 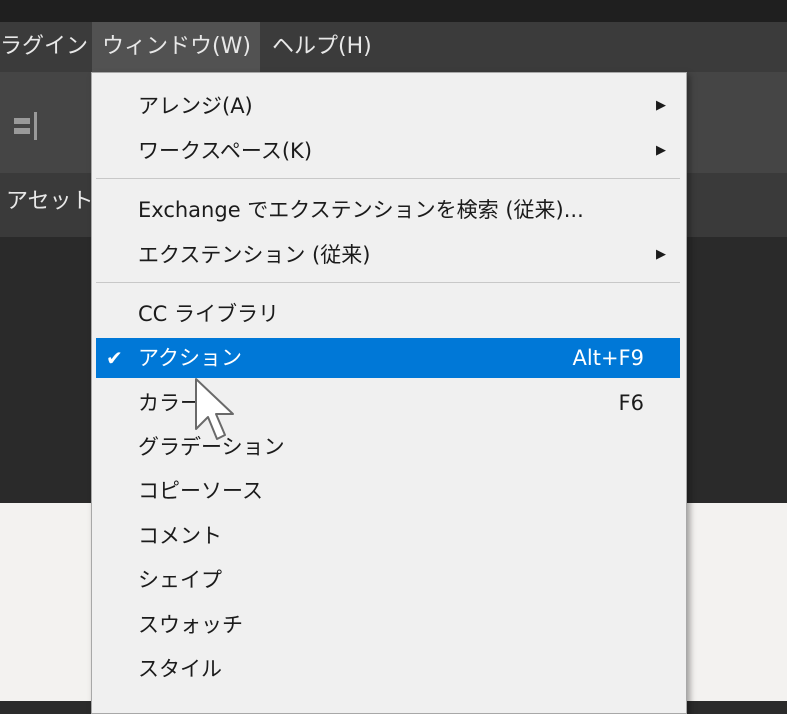 What do you see at coordinates (388, 151) in the screenshot?
I see `menu-item-workspace: ワークスペース(K) ▶` at bounding box center [388, 151].